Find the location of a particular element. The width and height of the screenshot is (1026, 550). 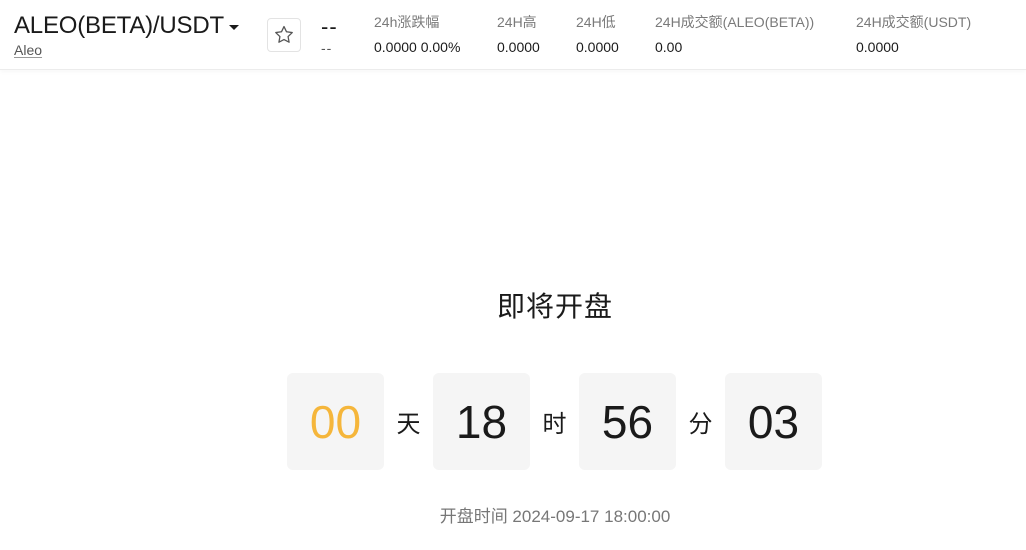

opening-time: 开盘时间 2024-09-17 18:00:00 is located at coordinates (555, 516).